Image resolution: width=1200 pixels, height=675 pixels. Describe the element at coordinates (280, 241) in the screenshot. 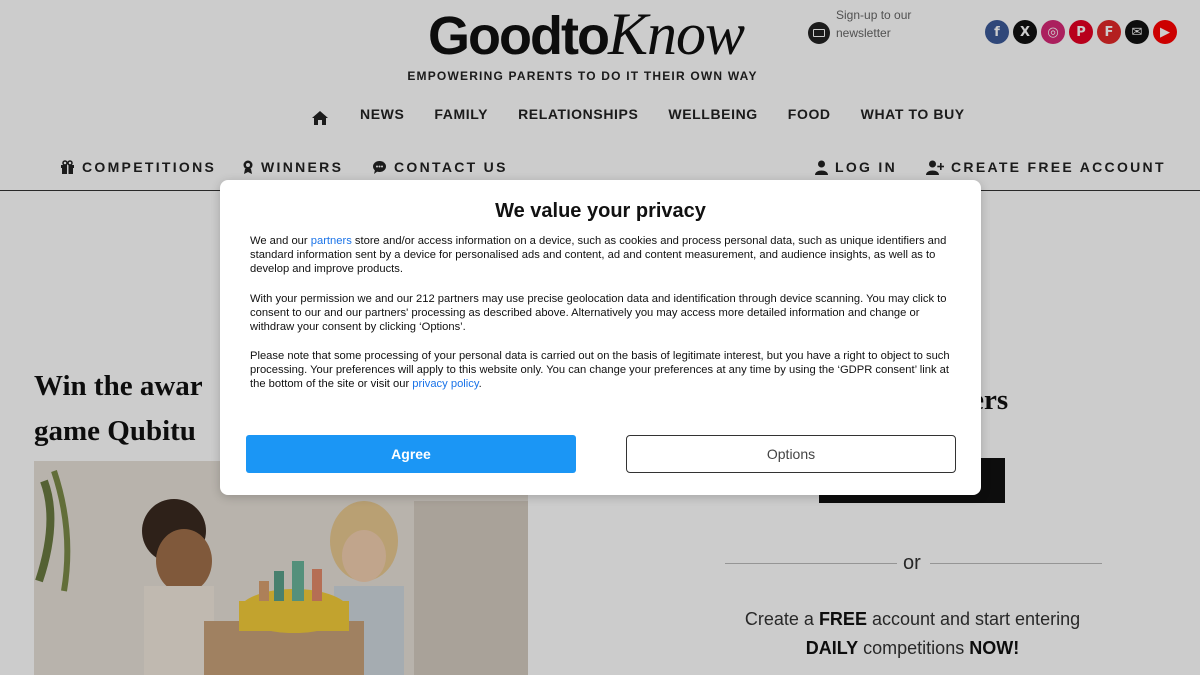

I see `consent-text: We and our` at that location.